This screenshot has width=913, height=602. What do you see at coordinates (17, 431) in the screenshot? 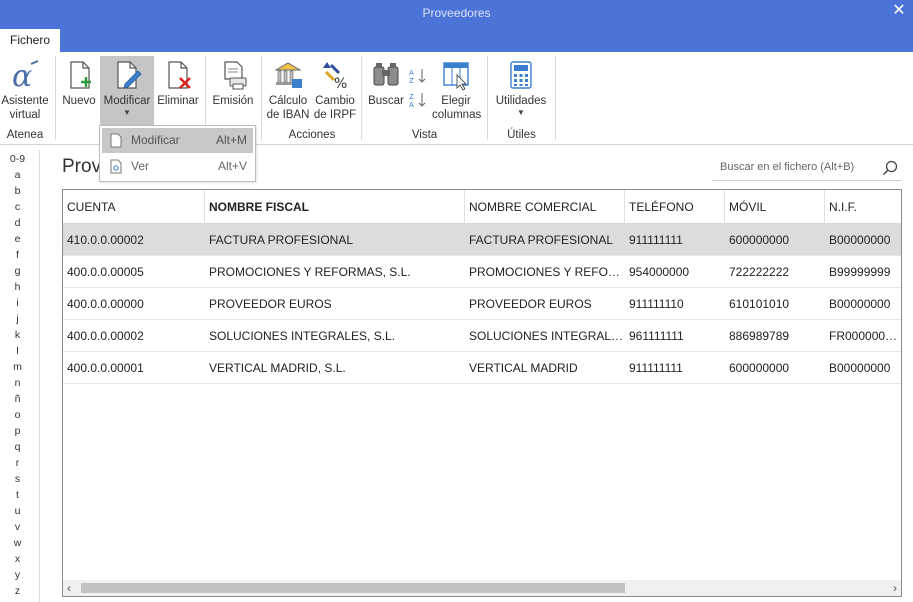
I see `alphabet-letter: p` at bounding box center [17, 431].